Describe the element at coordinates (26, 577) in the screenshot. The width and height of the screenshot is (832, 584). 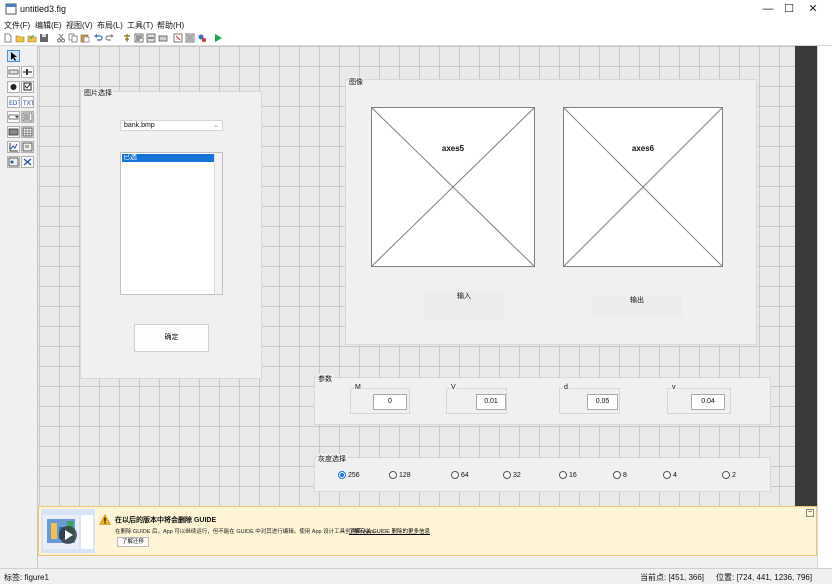
I see `status-tag: 标签: figure1` at that location.